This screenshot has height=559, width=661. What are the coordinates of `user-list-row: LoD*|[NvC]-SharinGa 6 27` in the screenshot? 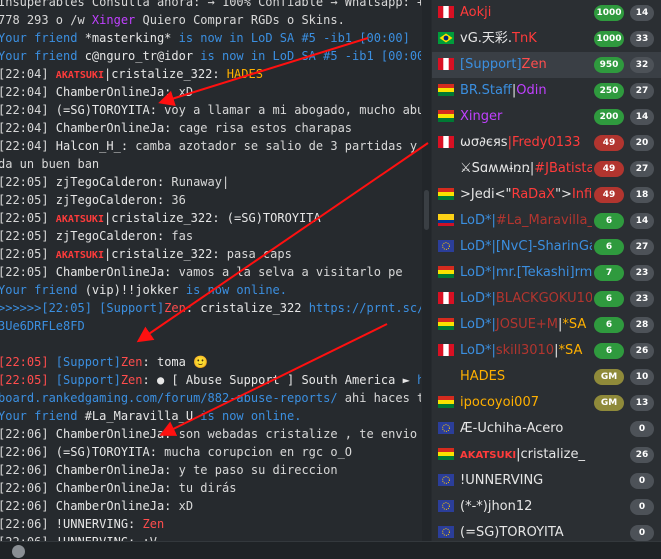 It's located at (546, 247).